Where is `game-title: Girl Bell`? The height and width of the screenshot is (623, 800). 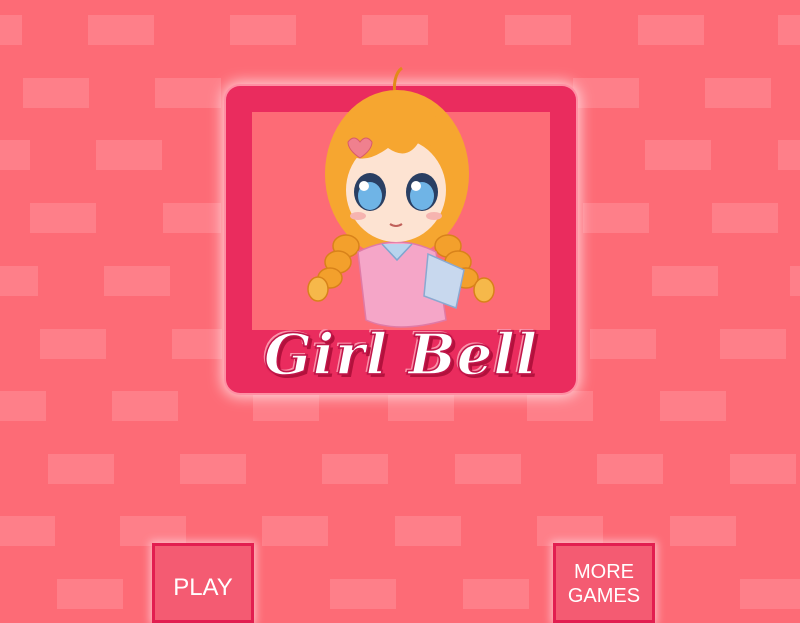
game-title: Girl Bell is located at coordinates (400, 355).